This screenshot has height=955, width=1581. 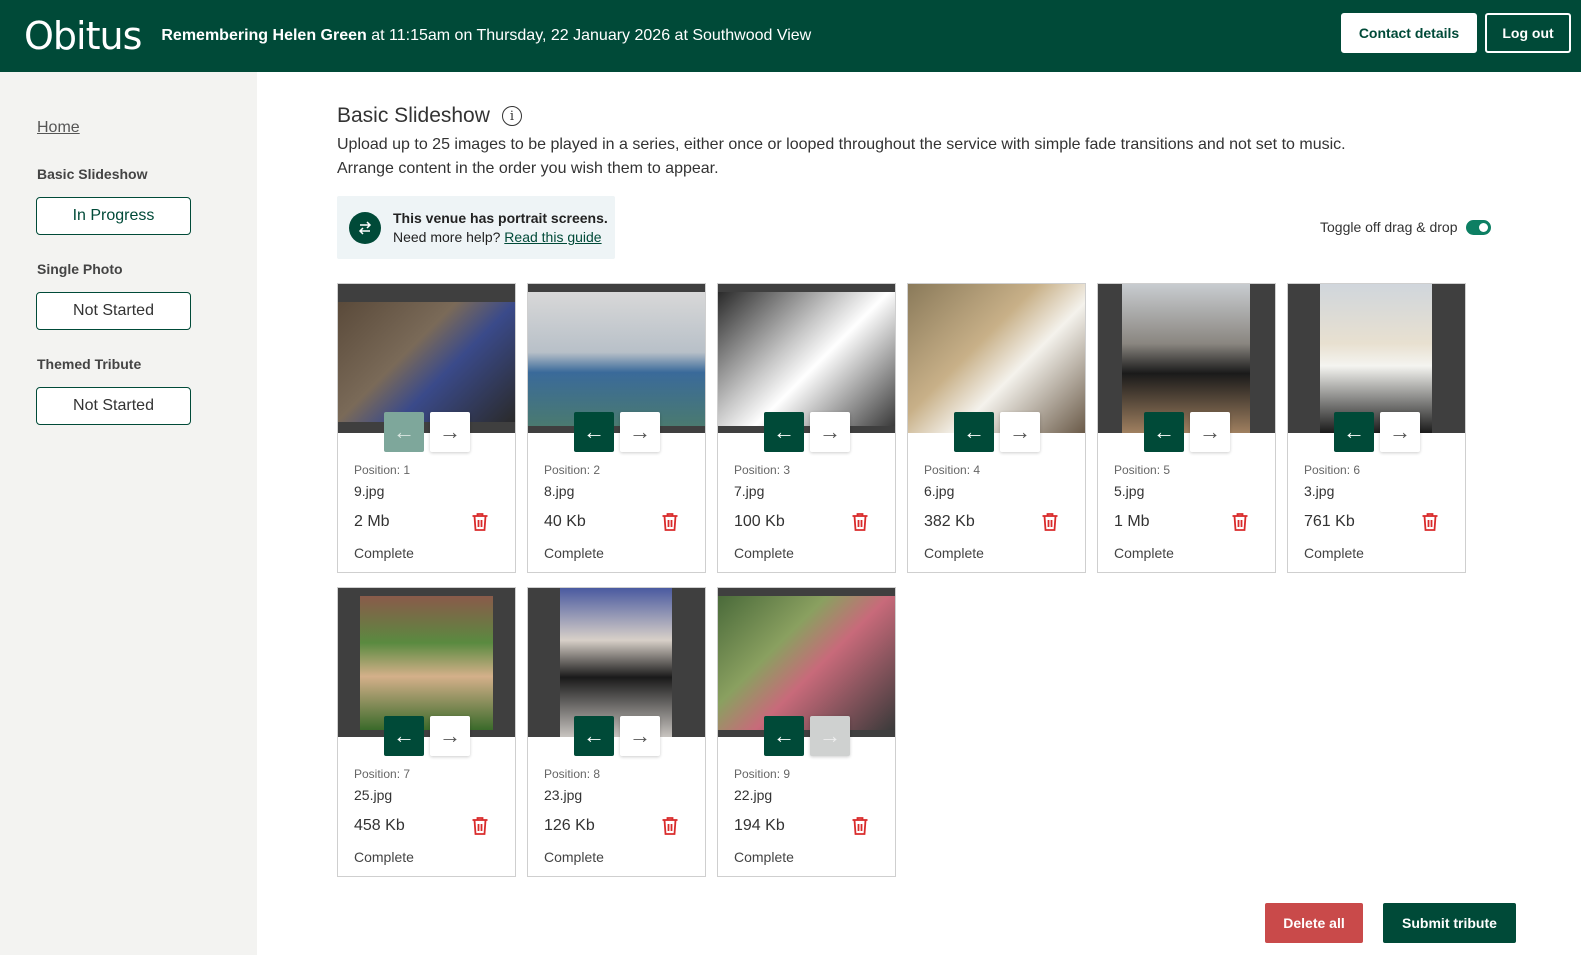 I want to click on image-card: ← → Position: 3 7.jpg 100 Kb Complete, so click(x=806, y=428).